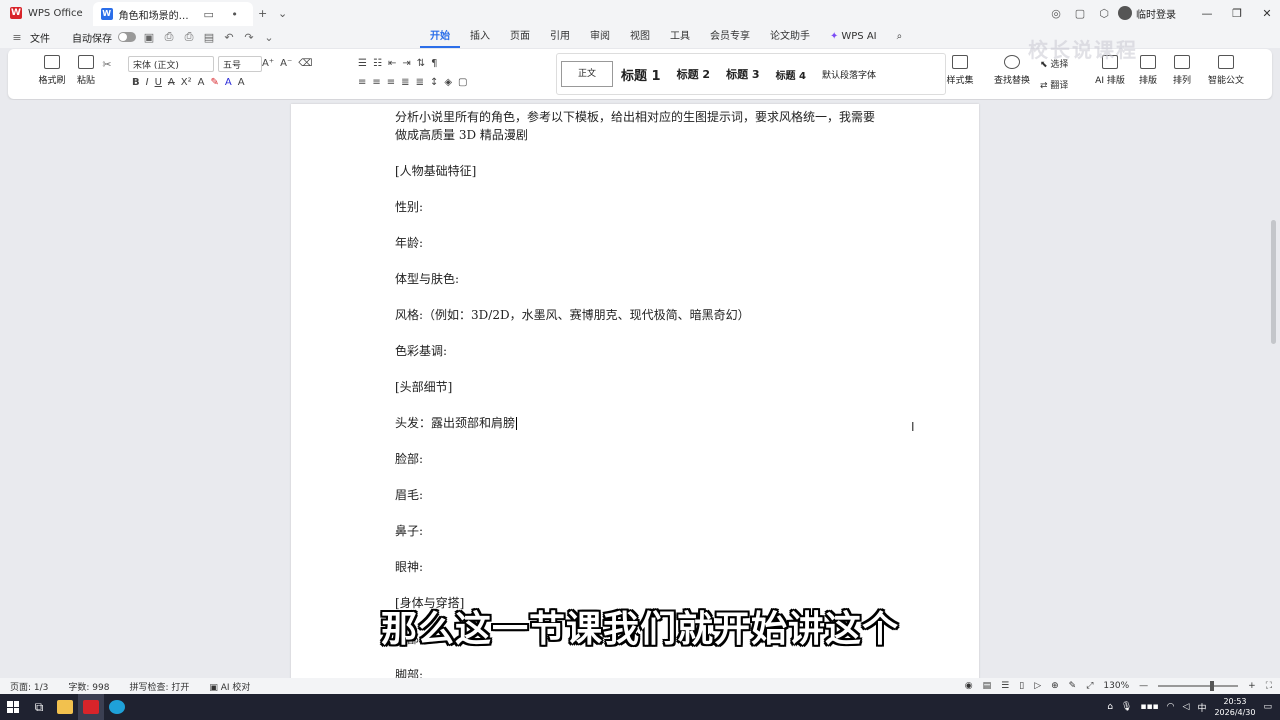 The width and height of the screenshot is (1280, 720). Describe the element at coordinates (392, 63) in the screenshot. I see `decrease-indent-icon: ⇤` at that location.